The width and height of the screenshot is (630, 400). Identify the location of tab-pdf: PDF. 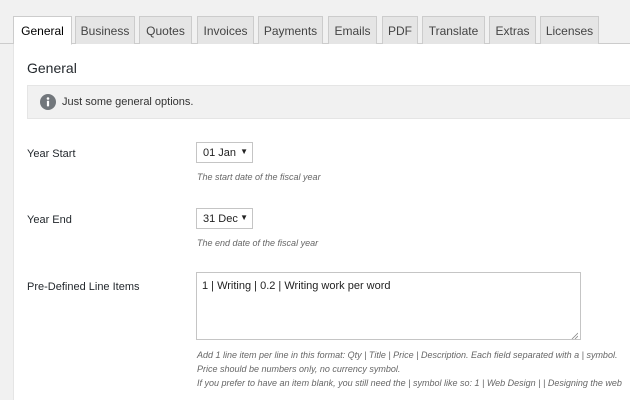
(400, 30).